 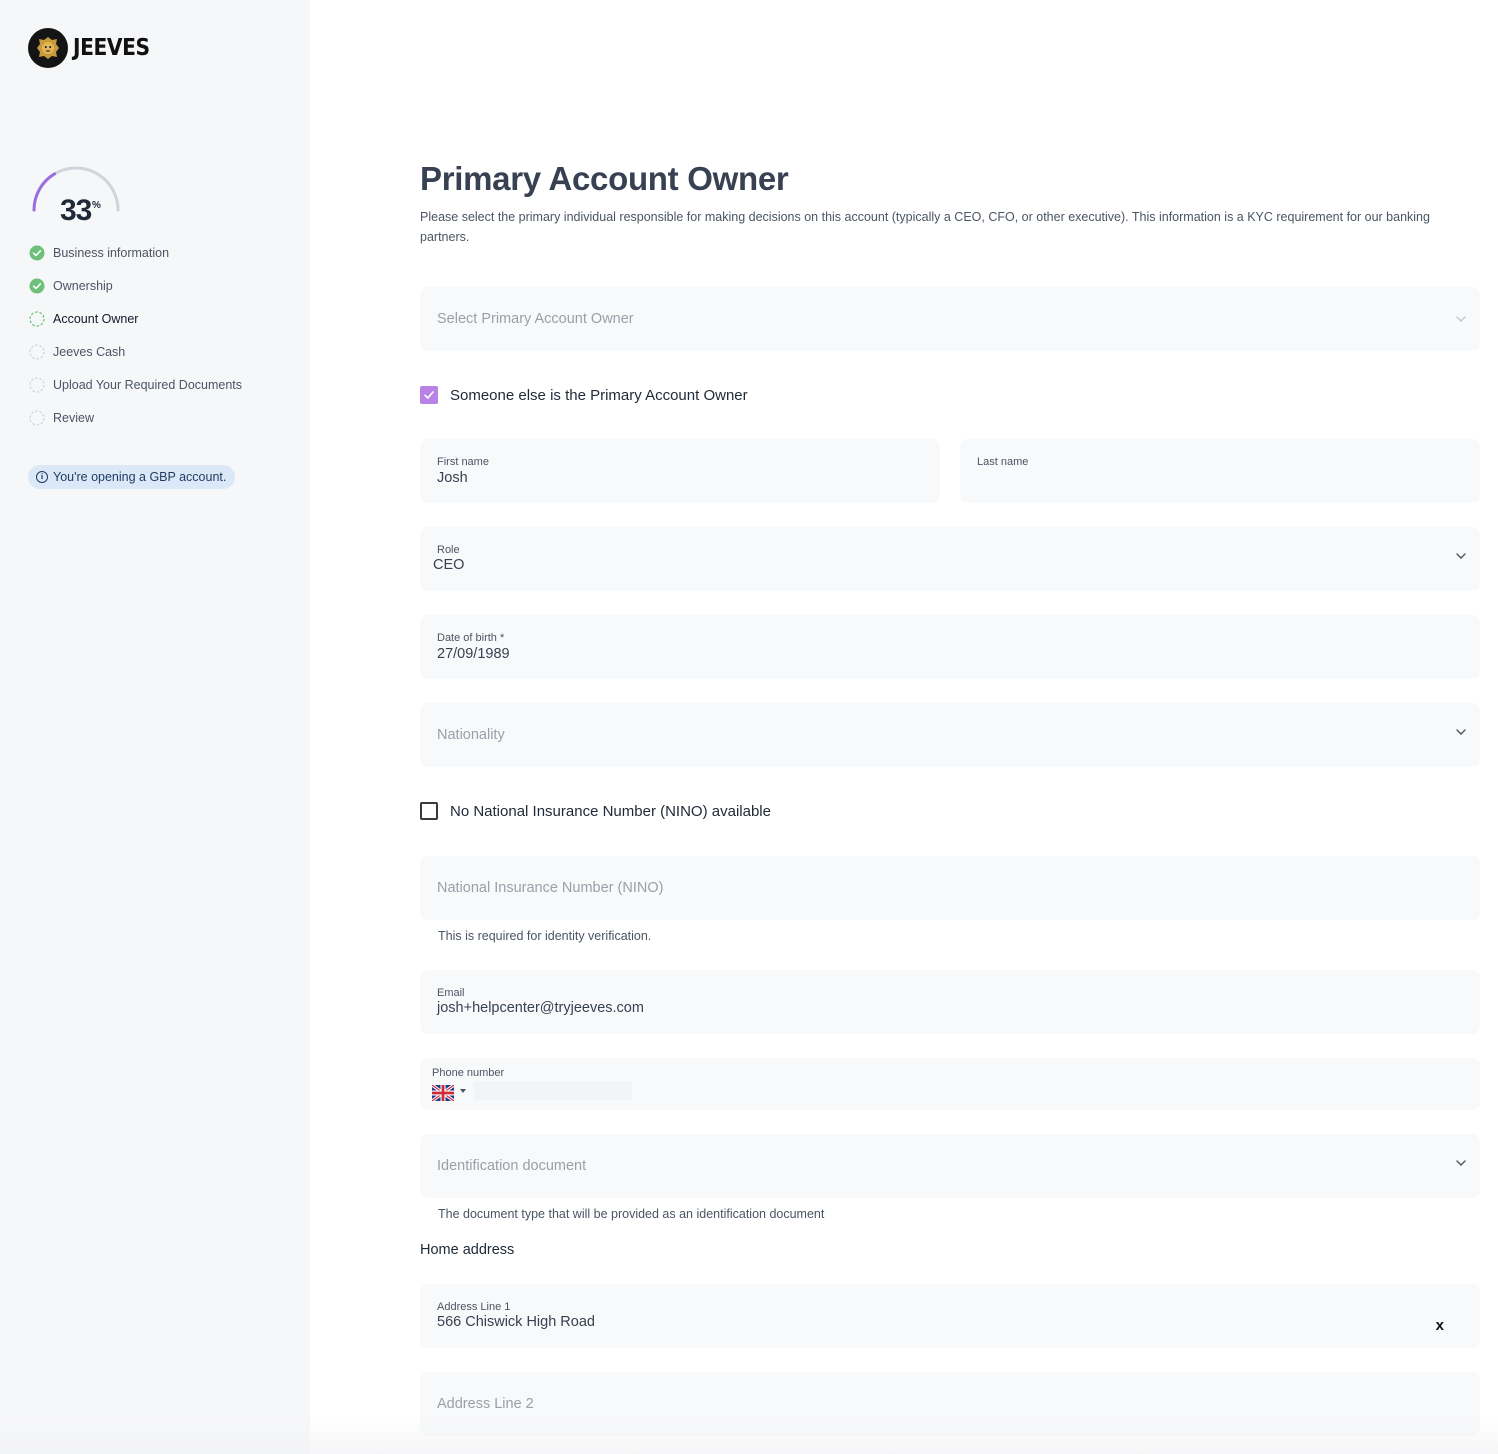 I want to click on lion-head-icon, so click(x=48, y=48).